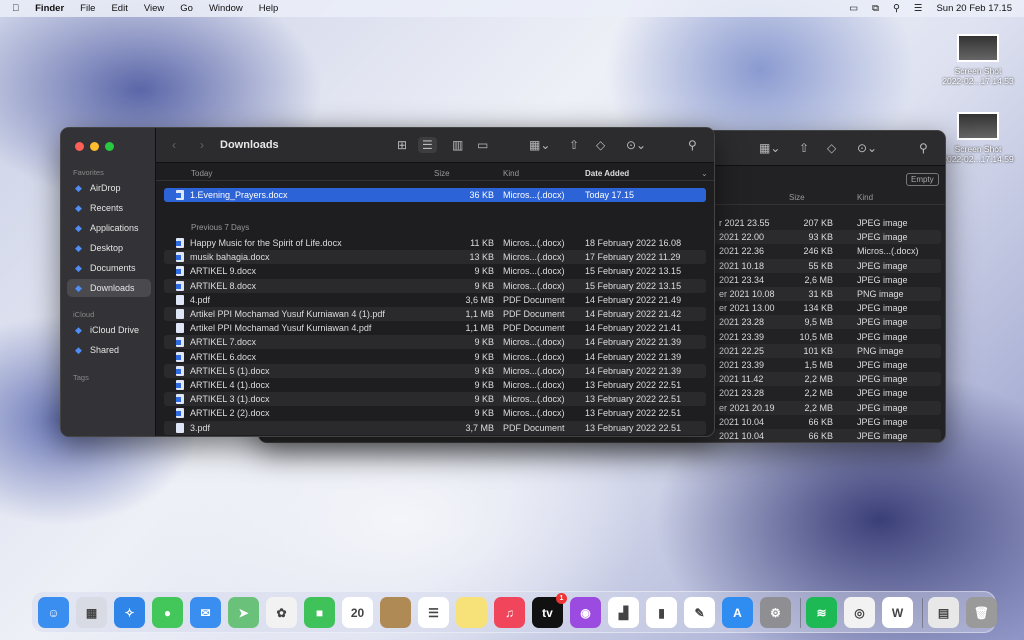 This screenshot has height=640, width=1024. I want to click on dock-notes-board-icon, so click(395, 612).